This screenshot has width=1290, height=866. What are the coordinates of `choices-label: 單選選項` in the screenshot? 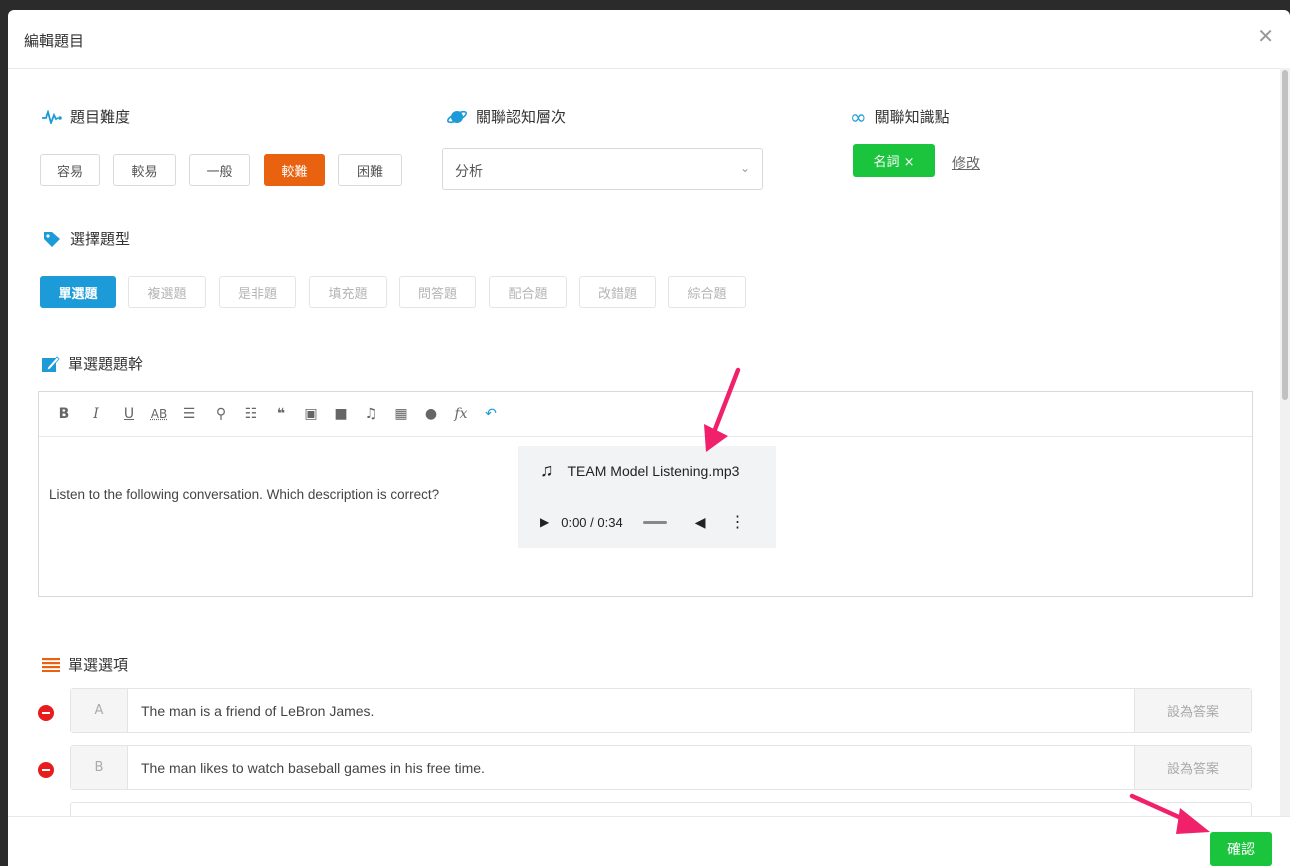 It's located at (98, 665).